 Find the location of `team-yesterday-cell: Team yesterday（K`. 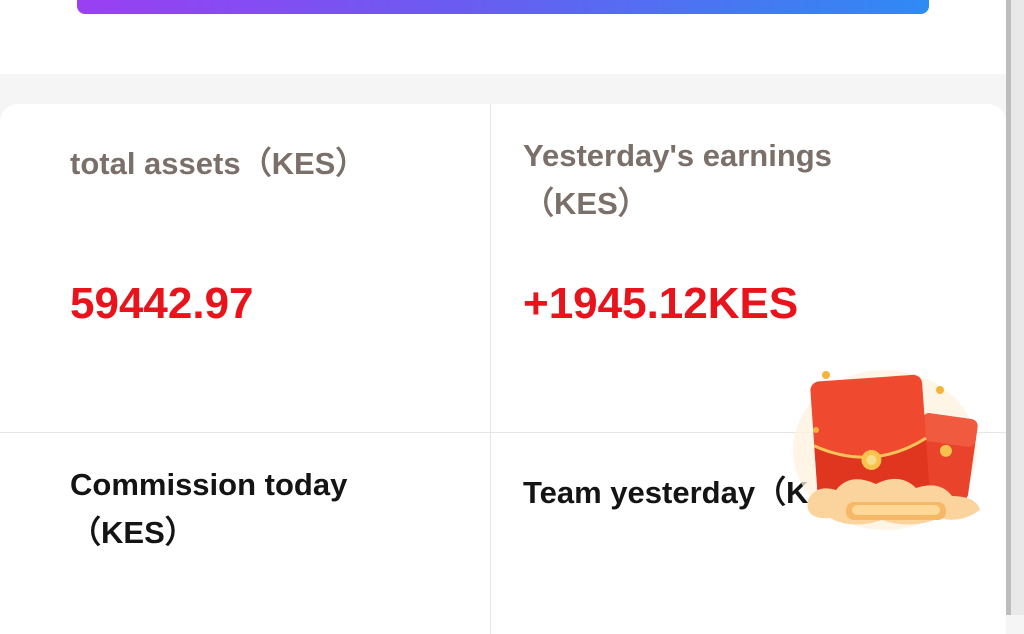

team-yesterday-cell: Team yesterday（K is located at coordinates (665, 493).